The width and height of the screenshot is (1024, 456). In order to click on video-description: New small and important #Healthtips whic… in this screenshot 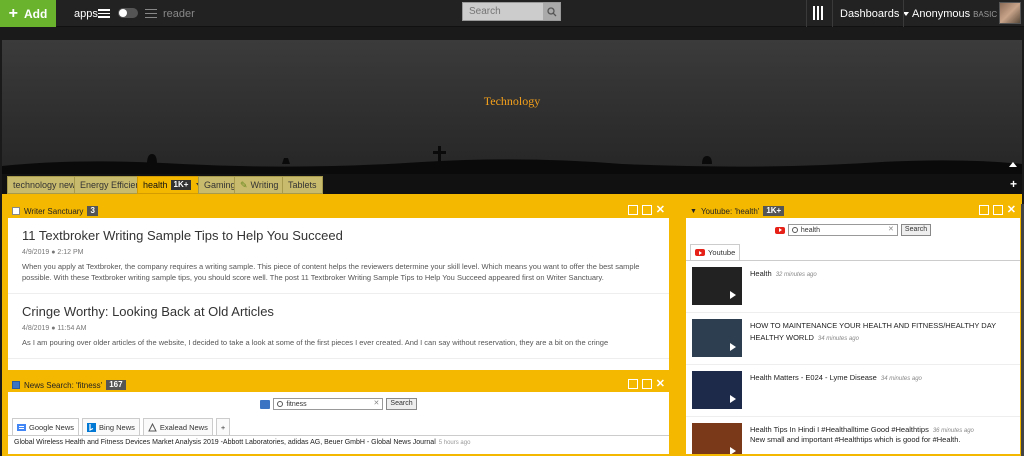, I will do `click(855, 439)`.